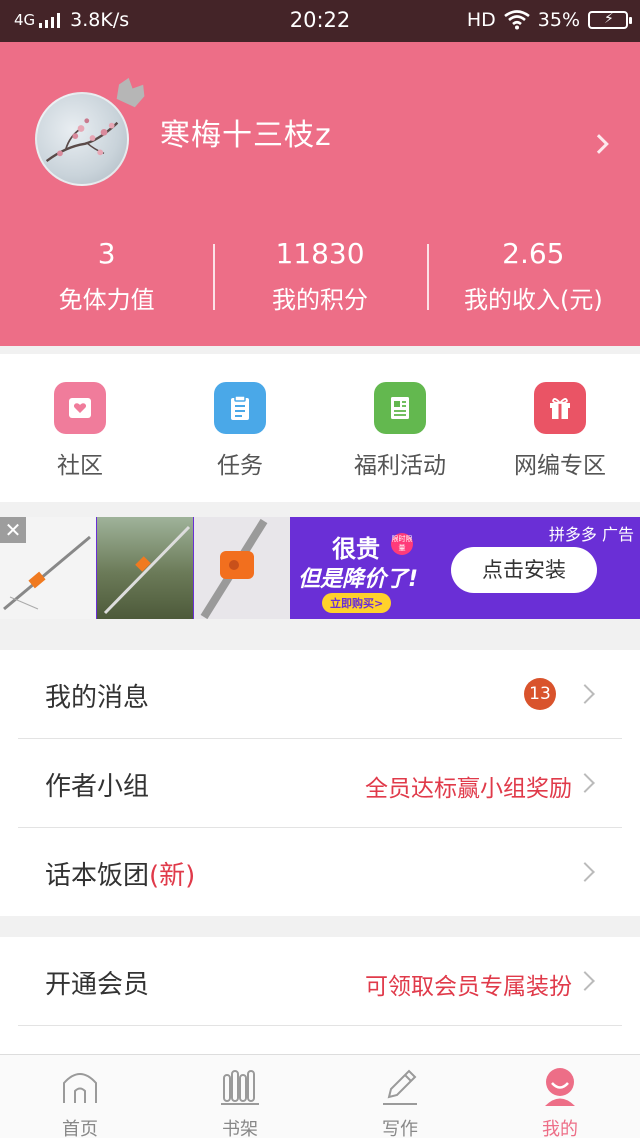 Image resolution: width=640 pixels, height=1138 pixels. I want to click on unread-badge: 13, so click(540, 694).